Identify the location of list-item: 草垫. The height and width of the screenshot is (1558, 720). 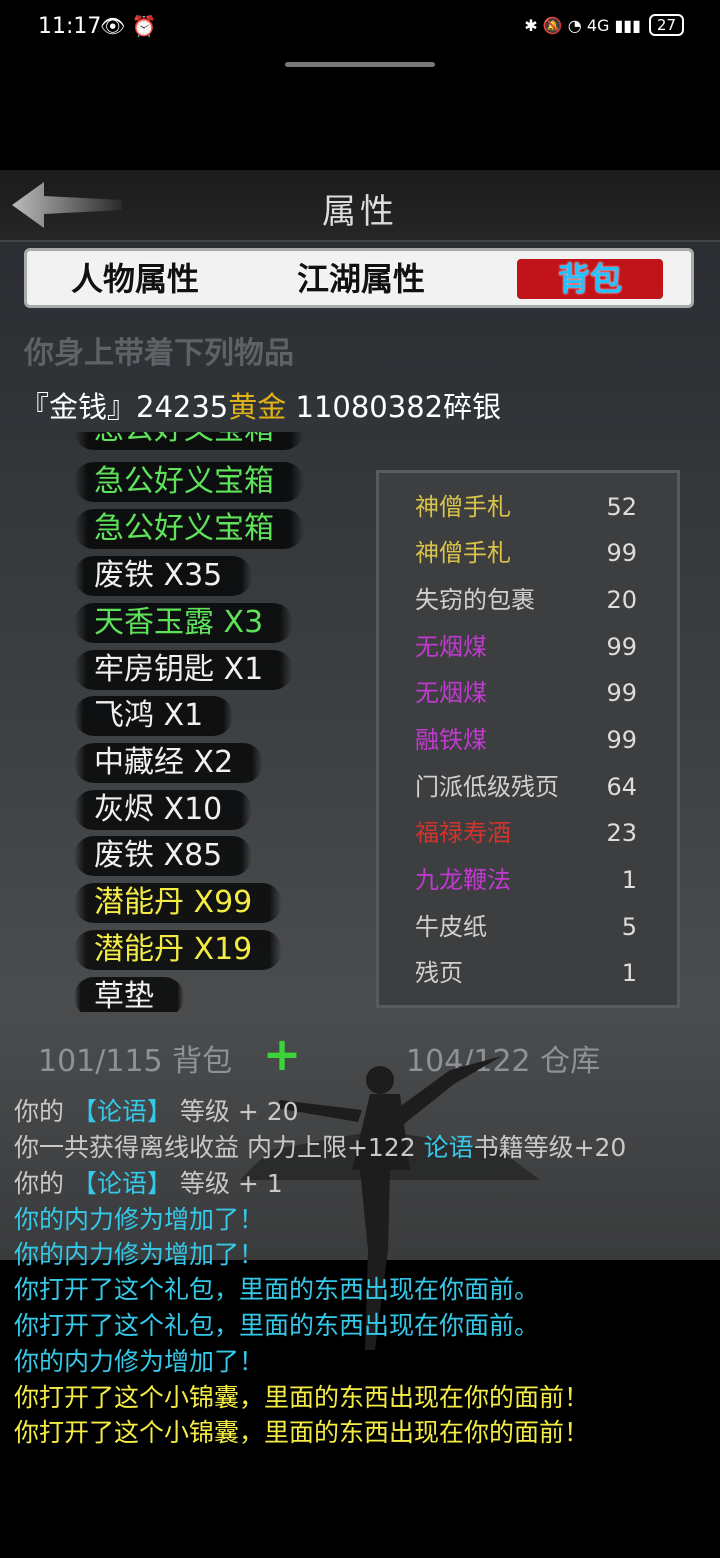
(129, 994).